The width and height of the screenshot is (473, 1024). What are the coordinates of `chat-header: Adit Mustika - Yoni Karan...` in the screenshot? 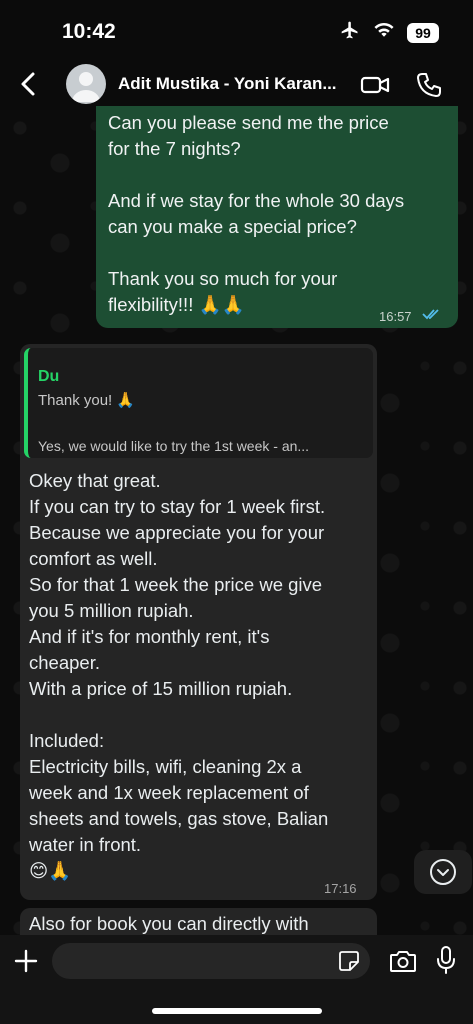 It's located at (236, 84).